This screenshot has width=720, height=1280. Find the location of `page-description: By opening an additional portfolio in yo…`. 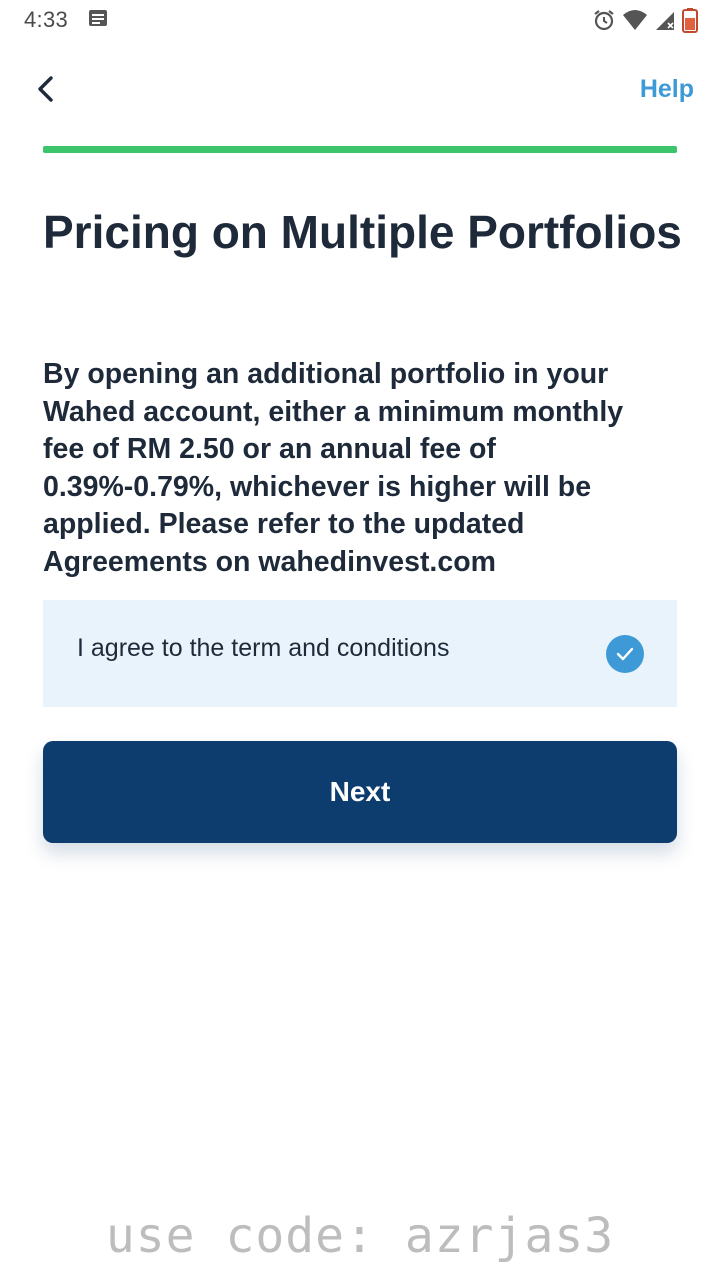

page-description: By opening an additional portfolio in yo… is located at coordinates (333, 468).